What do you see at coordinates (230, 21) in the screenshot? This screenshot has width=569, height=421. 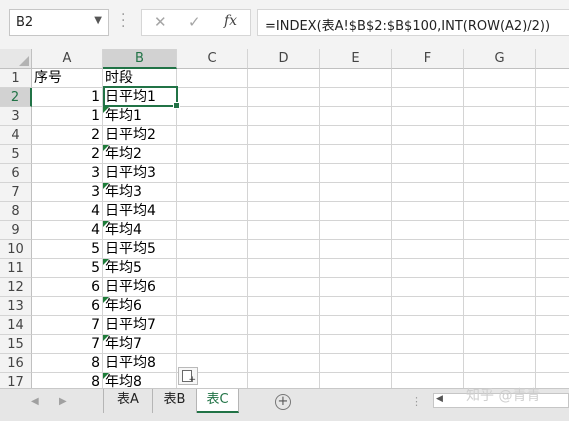 I see `insert-function-button: fx` at bounding box center [230, 21].